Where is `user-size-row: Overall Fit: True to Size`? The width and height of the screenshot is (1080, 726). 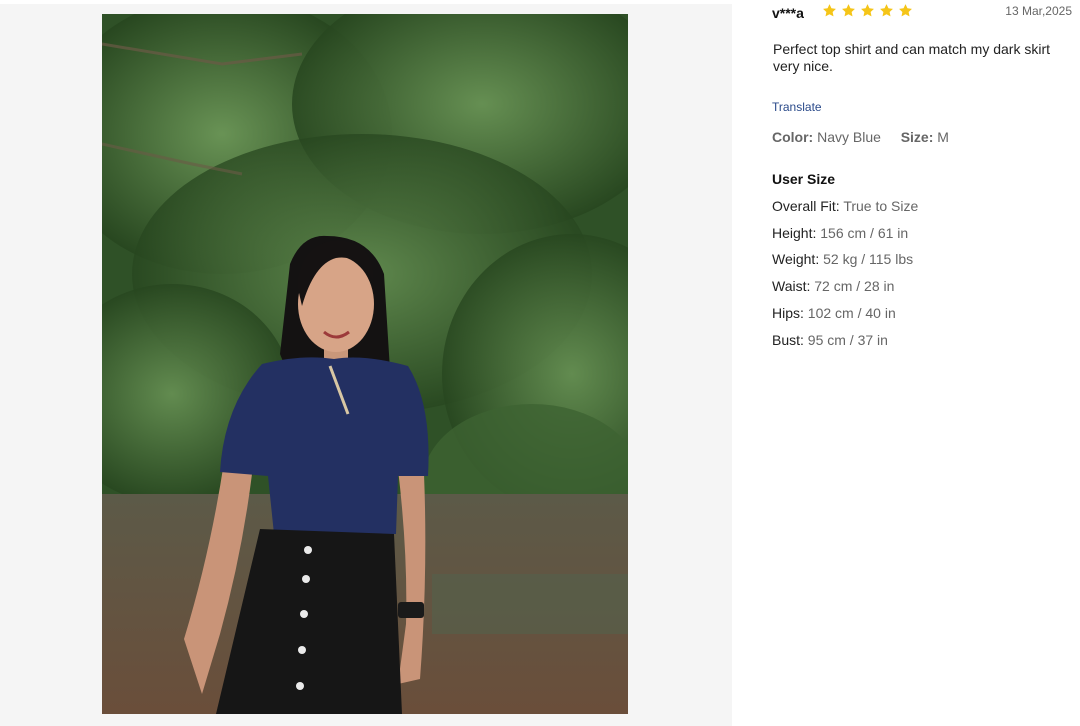
user-size-row: Overall Fit: True to Size is located at coordinates (845, 206).